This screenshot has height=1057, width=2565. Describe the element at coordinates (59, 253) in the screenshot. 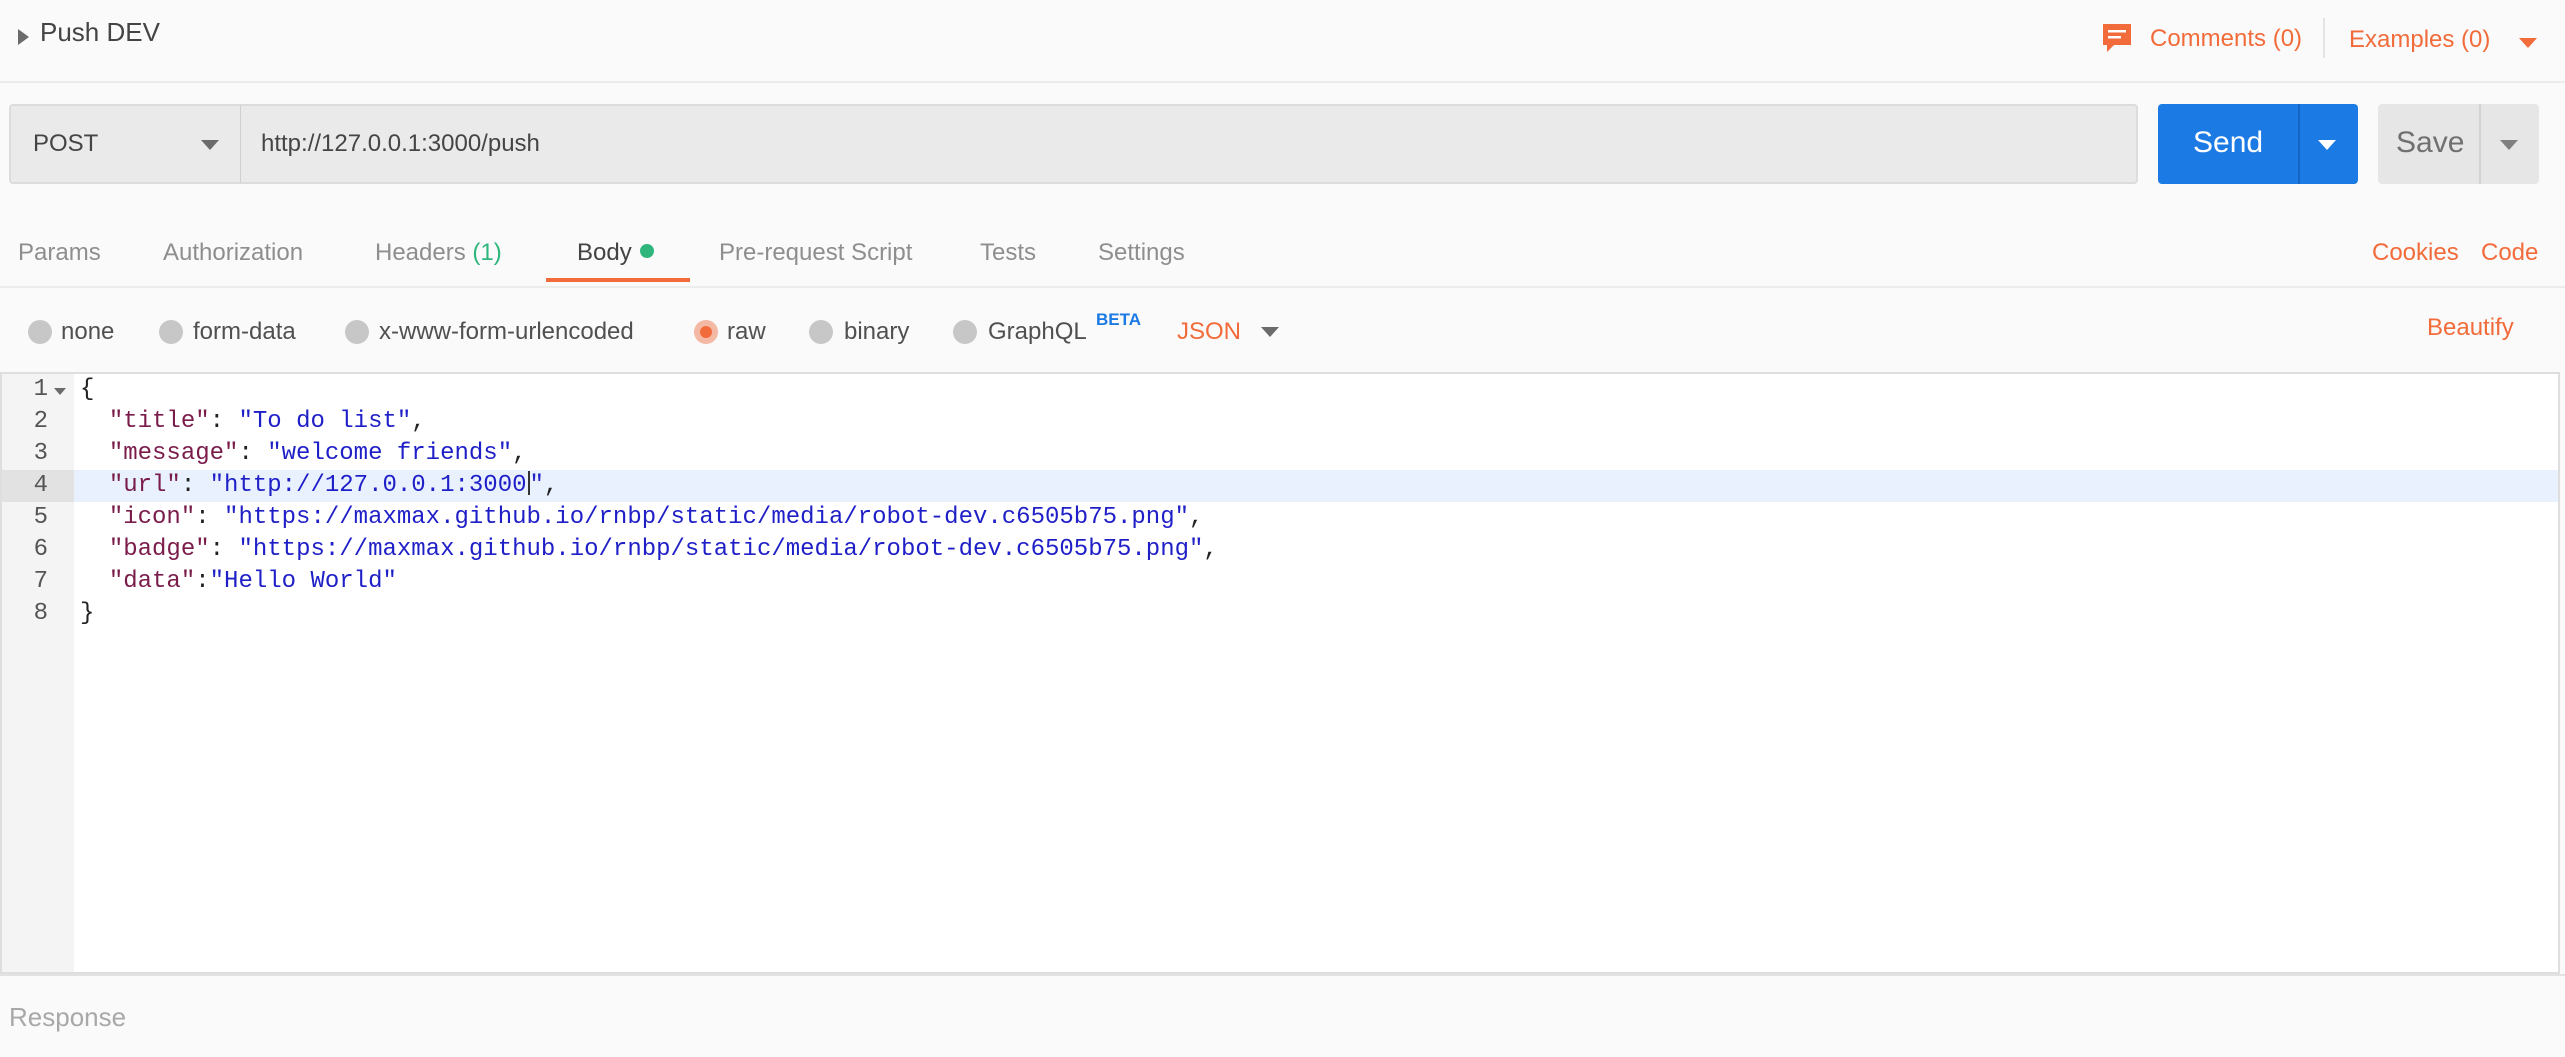

I see `tab-params: Params` at that location.